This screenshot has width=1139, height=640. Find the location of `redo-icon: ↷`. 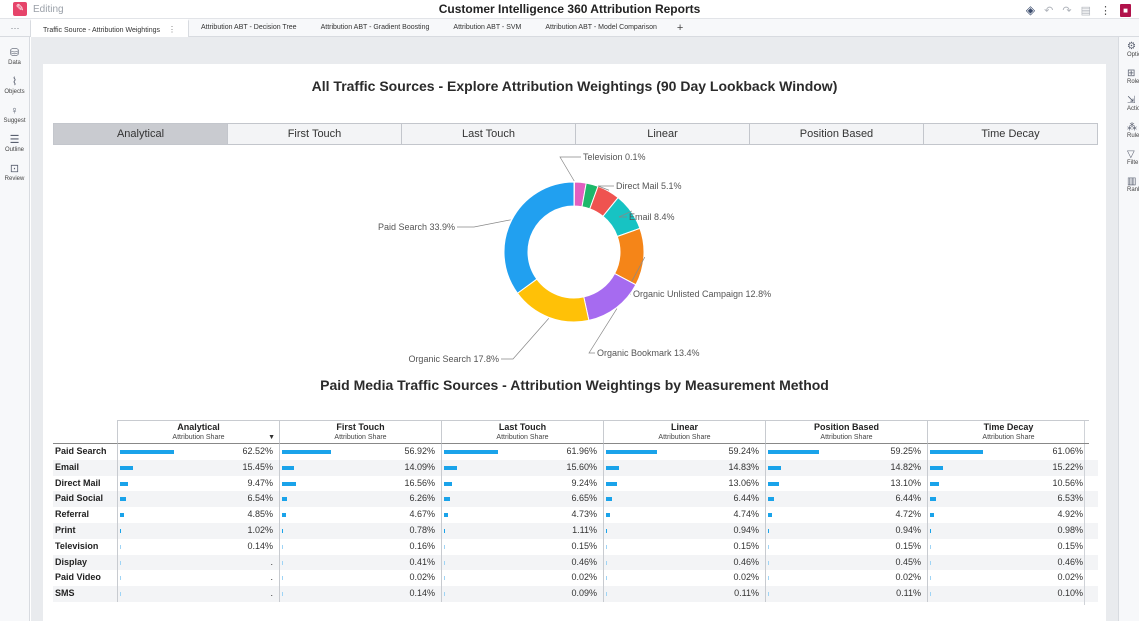

redo-icon: ↷ is located at coordinates (1066, 10).